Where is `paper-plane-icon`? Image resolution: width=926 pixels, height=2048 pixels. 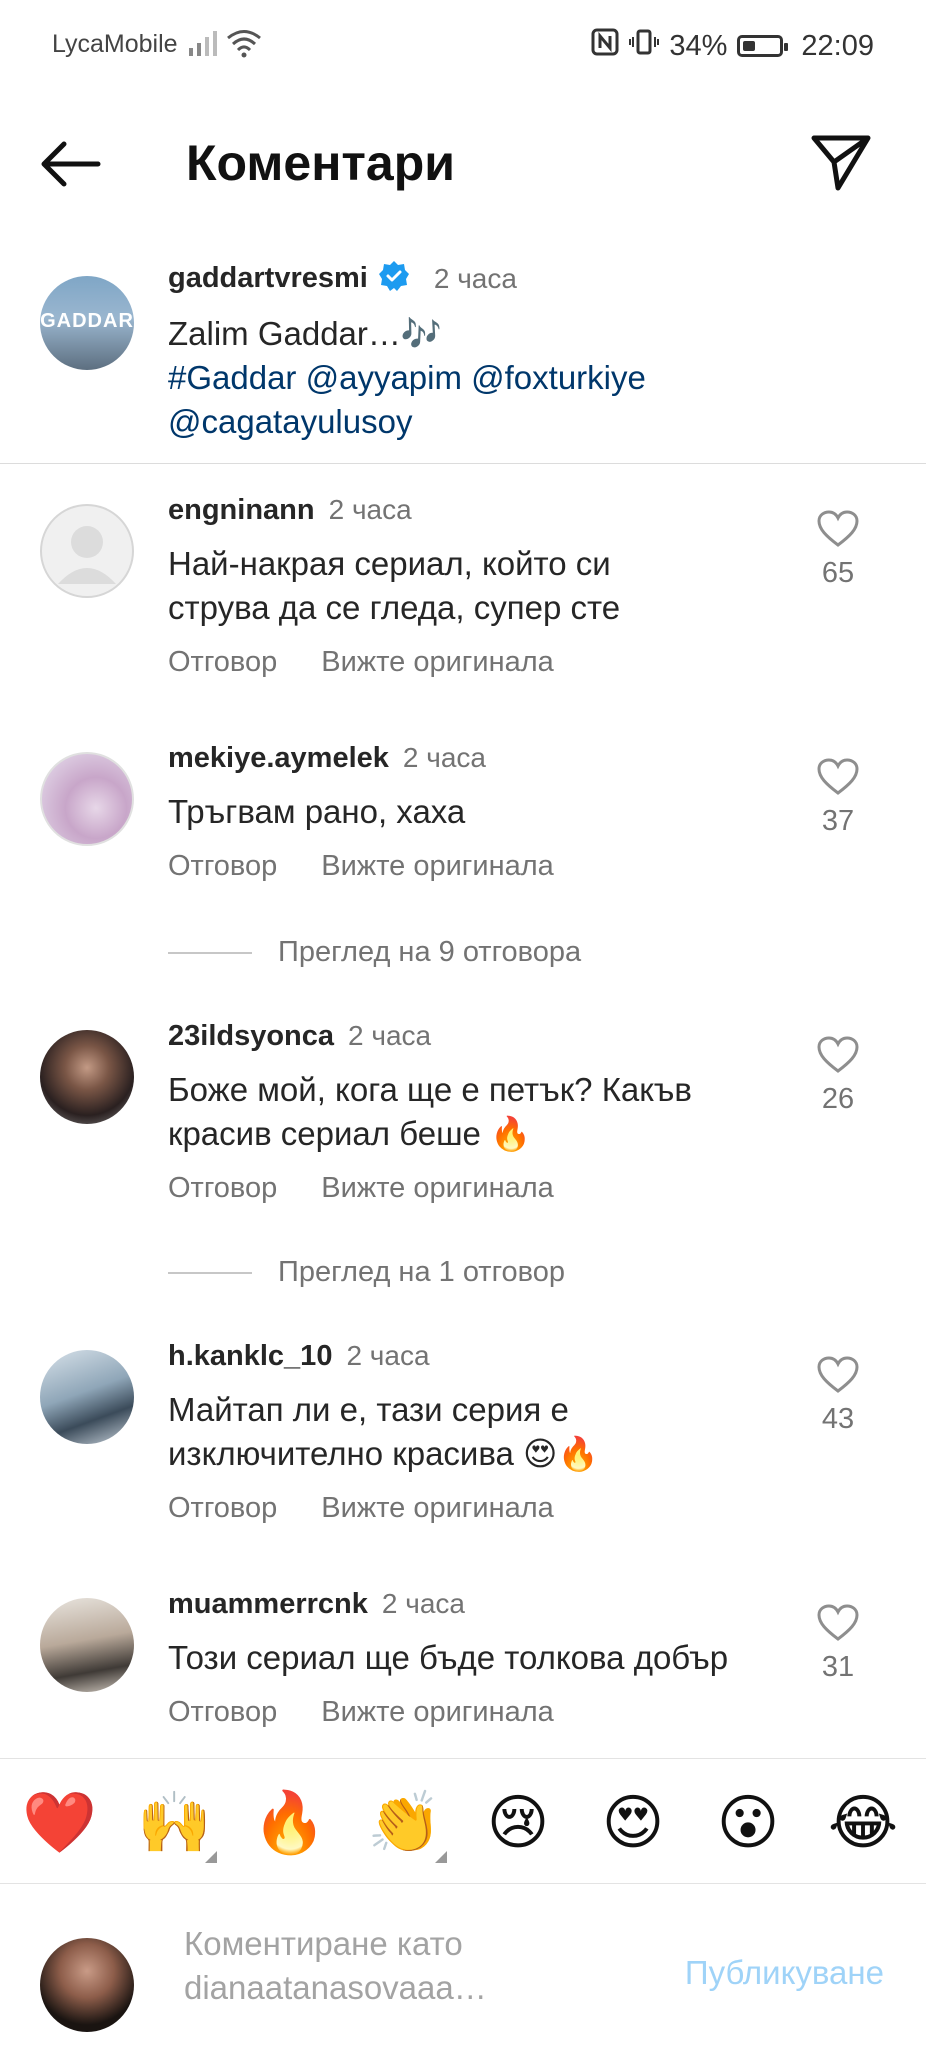
paper-plane-icon is located at coordinates (841, 163).